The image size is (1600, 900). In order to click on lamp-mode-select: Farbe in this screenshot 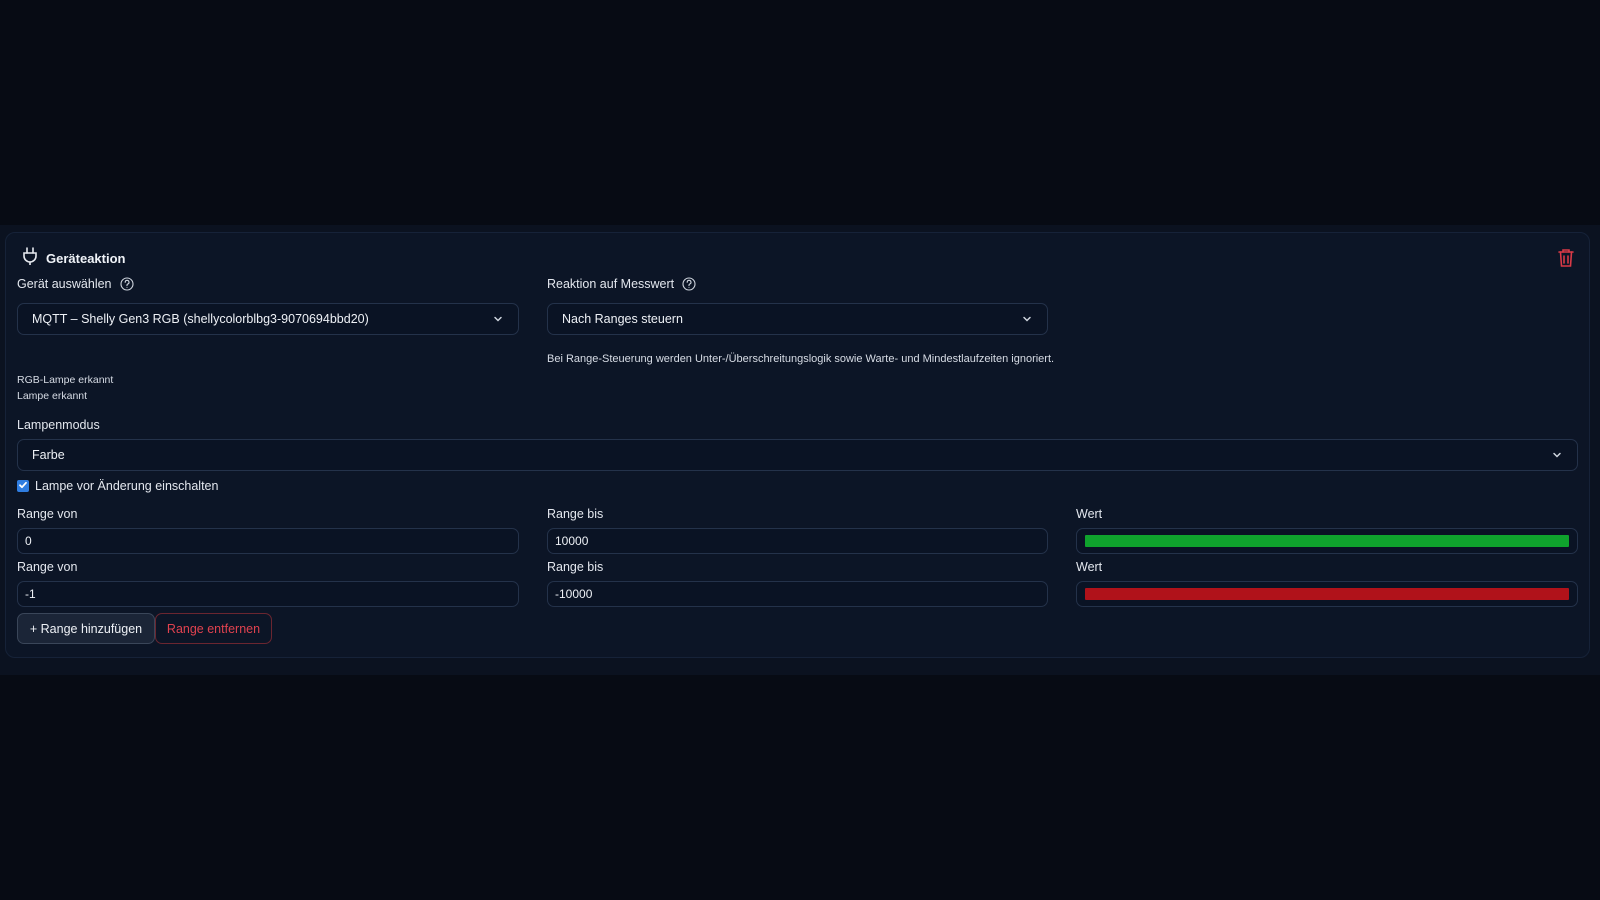, I will do `click(797, 455)`.